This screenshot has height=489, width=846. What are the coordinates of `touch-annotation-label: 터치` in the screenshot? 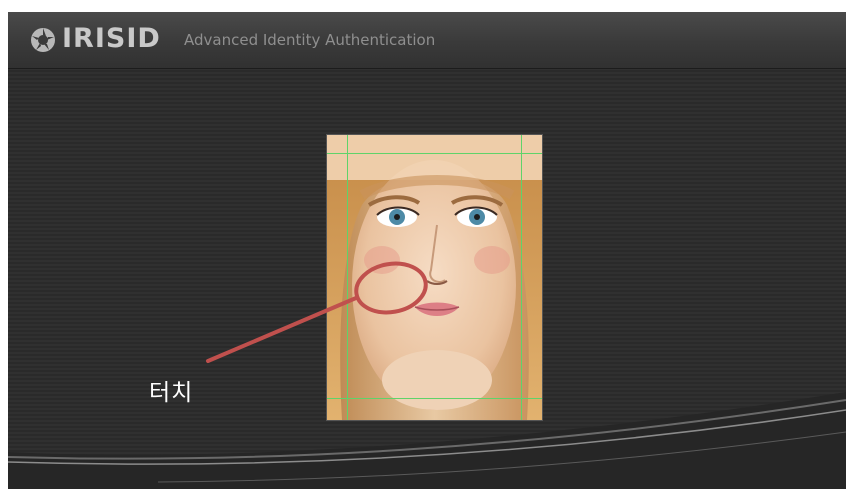 It's located at (171, 393).